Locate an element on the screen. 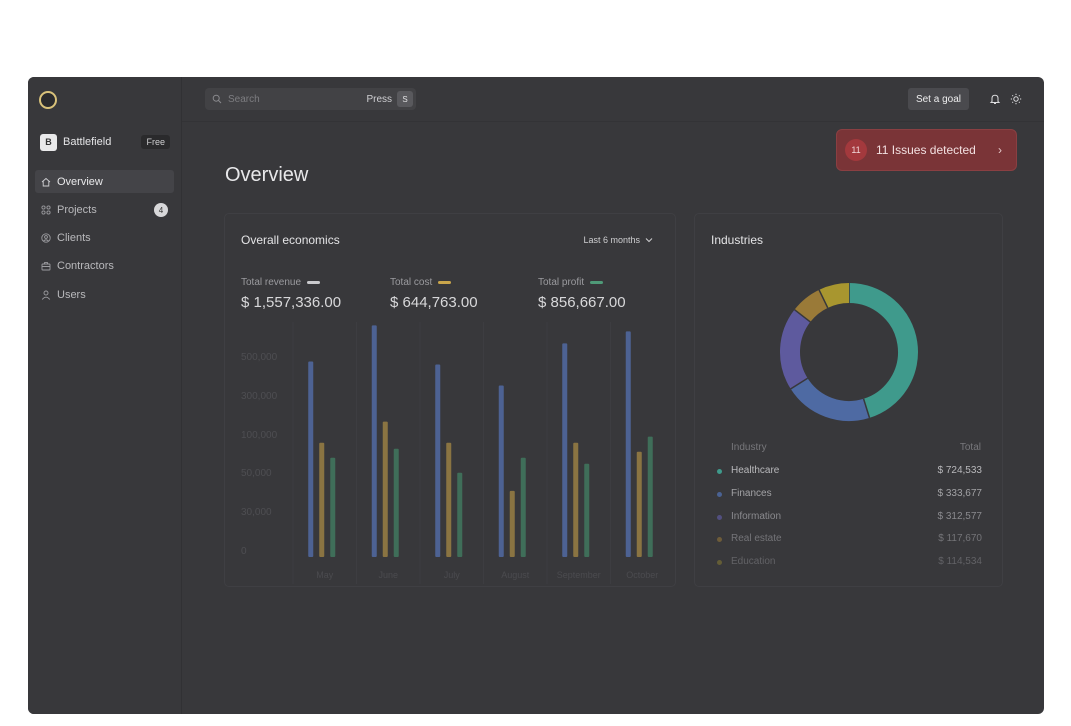 The width and height of the screenshot is (1071, 726). search-bar: Press S is located at coordinates (310, 99).